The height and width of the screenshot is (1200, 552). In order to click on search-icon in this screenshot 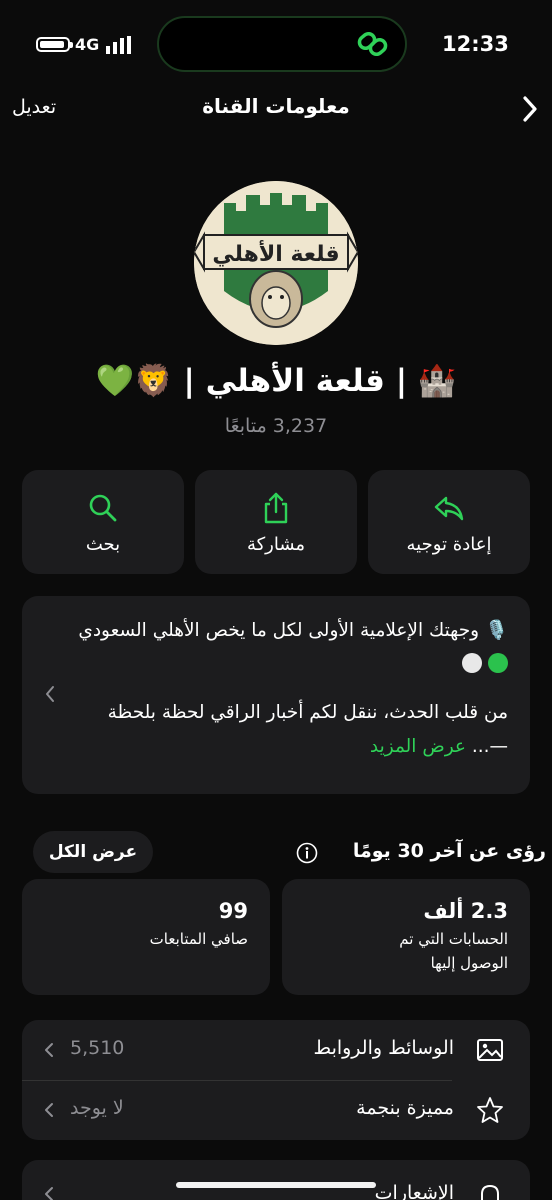, I will do `click(103, 508)`.